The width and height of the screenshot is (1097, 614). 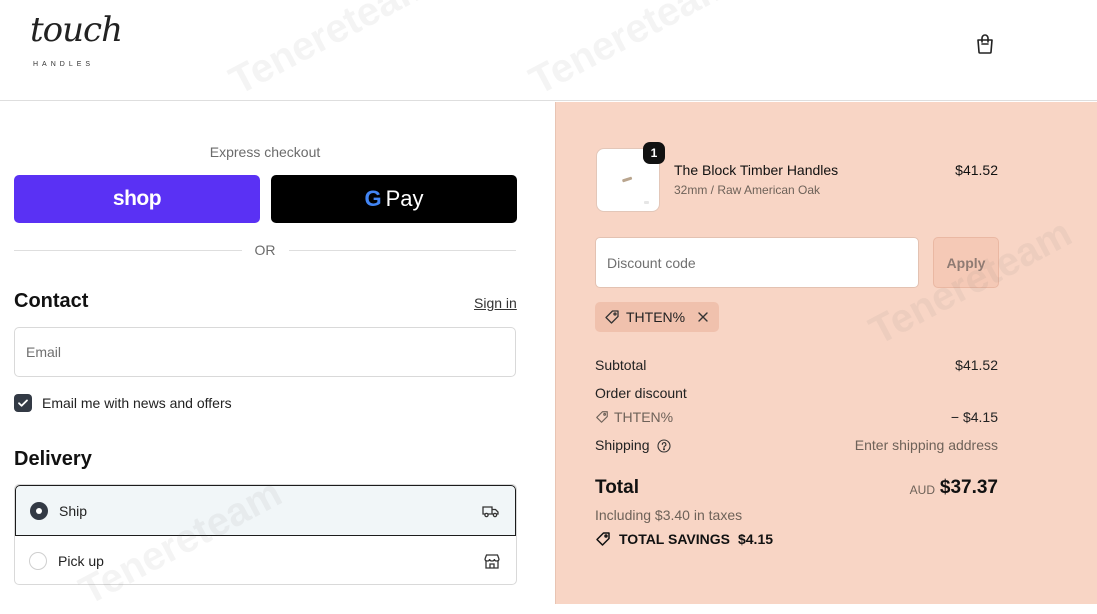 What do you see at coordinates (265, 352) in the screenshot?
I see `email-field` at bounding box center [265, 352].